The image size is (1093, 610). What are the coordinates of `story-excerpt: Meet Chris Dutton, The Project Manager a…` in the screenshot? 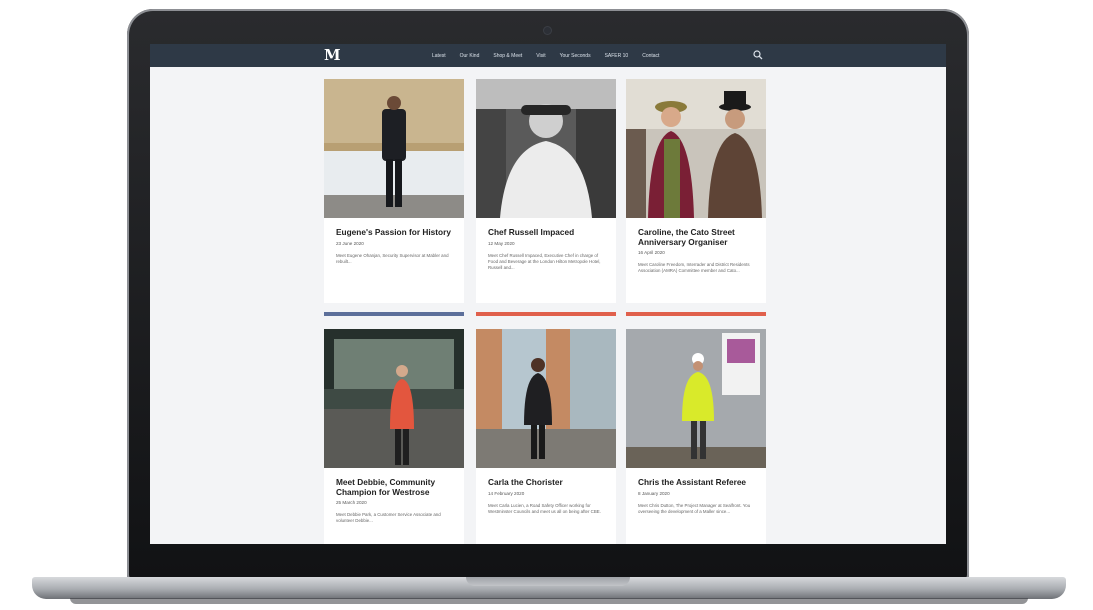 It's located at (694, 508).